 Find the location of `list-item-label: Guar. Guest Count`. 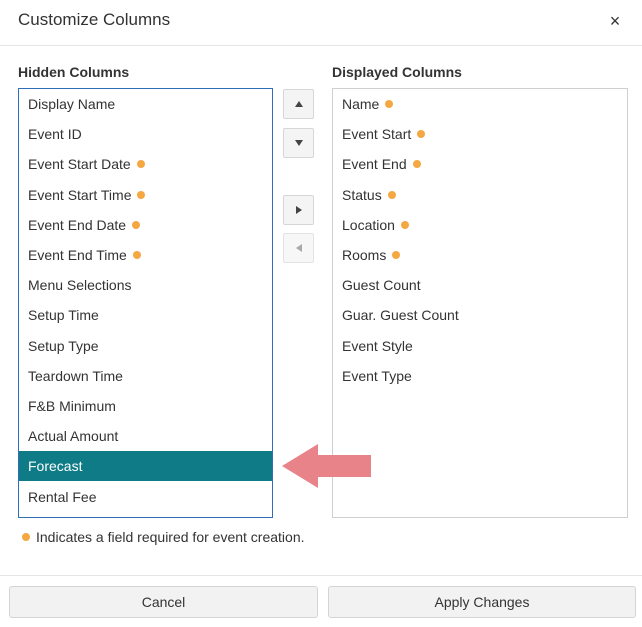

list-item-label: Guar. Guest Count is located at coordinates (400, 315).